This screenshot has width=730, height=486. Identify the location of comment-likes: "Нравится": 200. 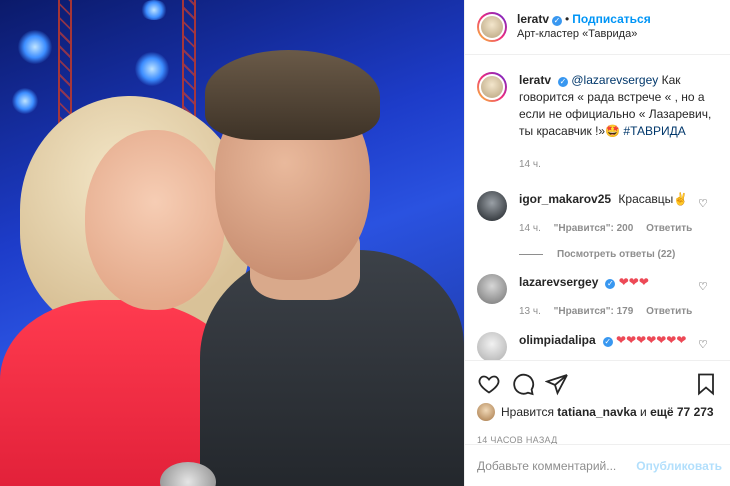
(594, 228).